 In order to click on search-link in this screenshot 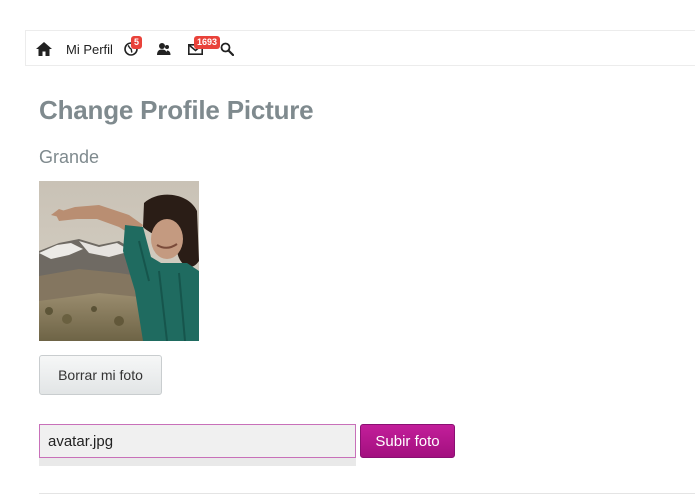, I will do `click(227, 49)`.